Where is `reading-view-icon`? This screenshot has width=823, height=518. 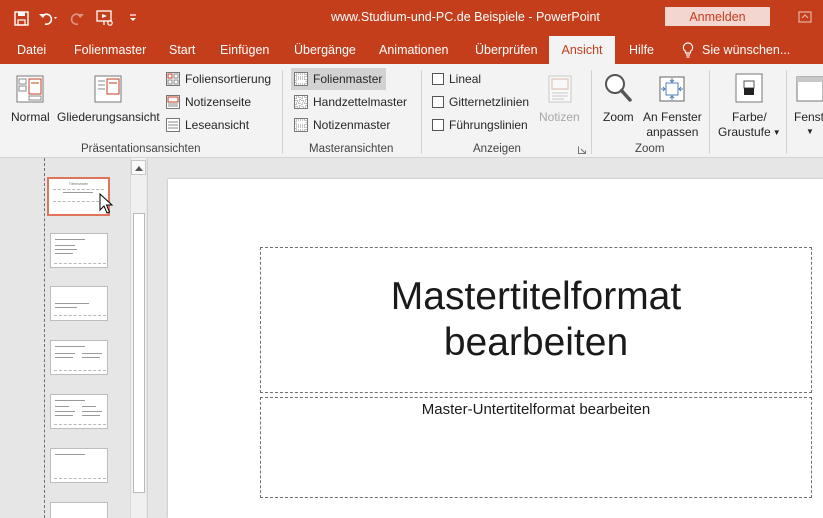
reading-view-icon is located at coordinates (173, 125).